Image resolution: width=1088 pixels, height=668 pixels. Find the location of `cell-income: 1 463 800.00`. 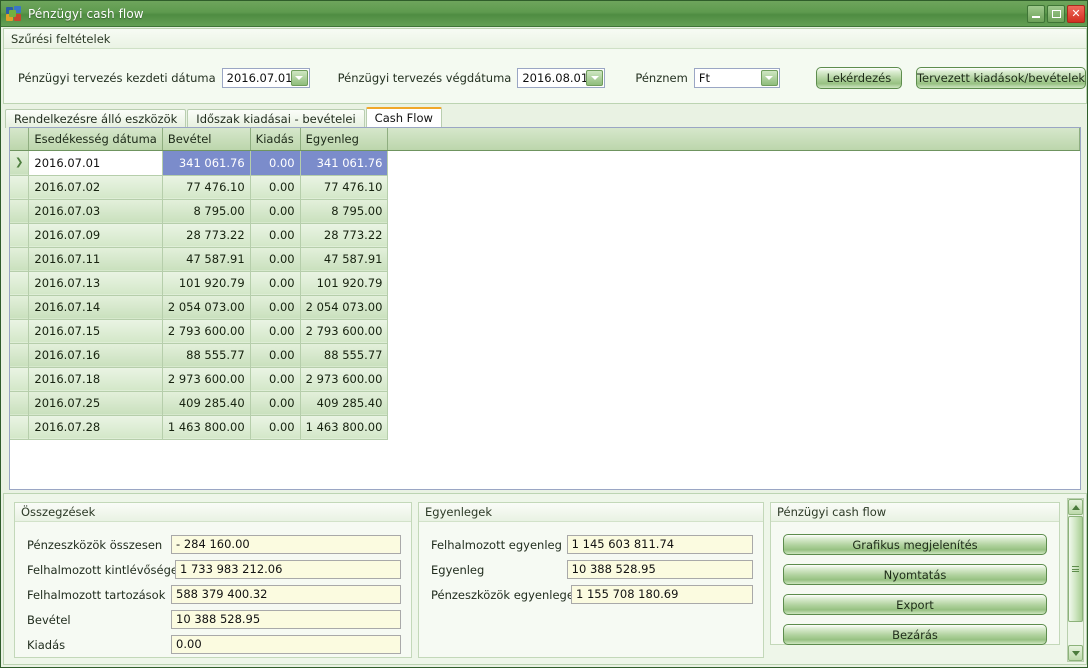

cell-income: 1 463 800.00 is located at coordinates (206, 427).